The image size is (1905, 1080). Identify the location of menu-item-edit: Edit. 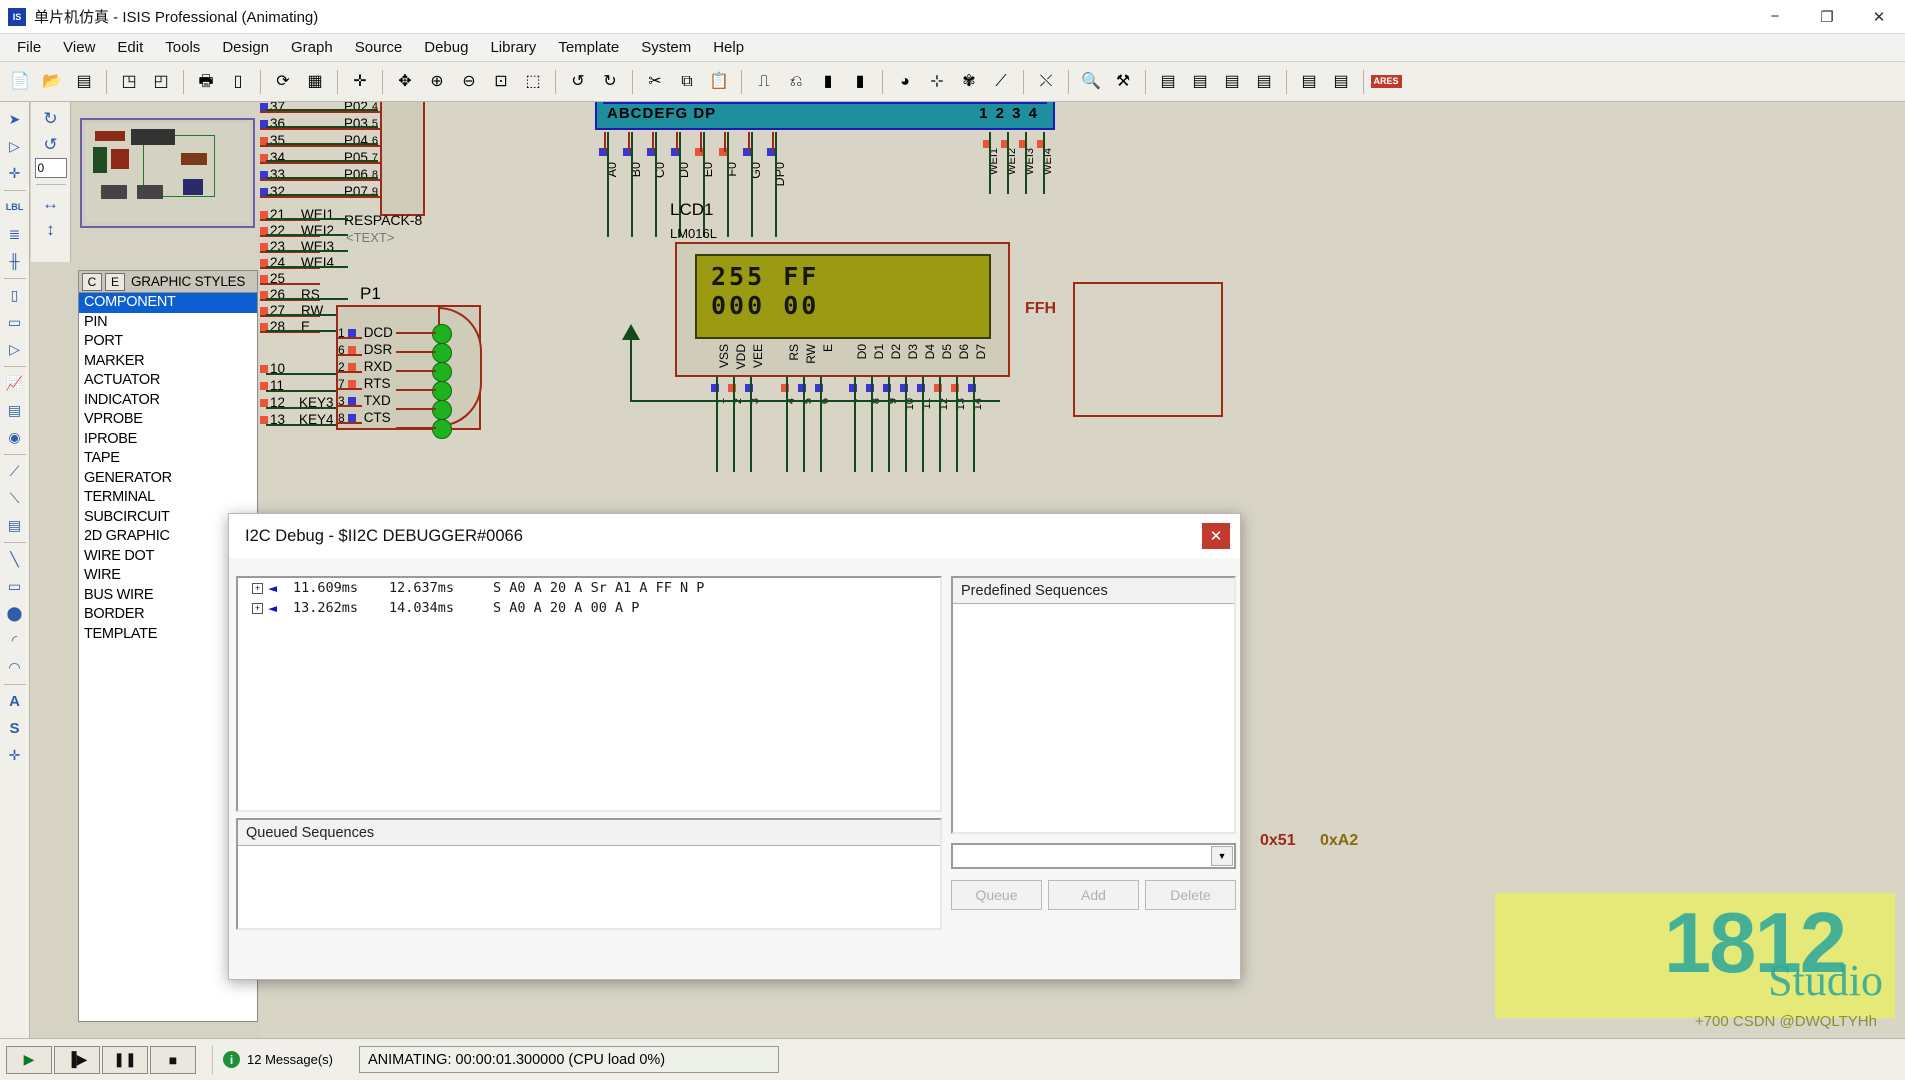
(130, 47).